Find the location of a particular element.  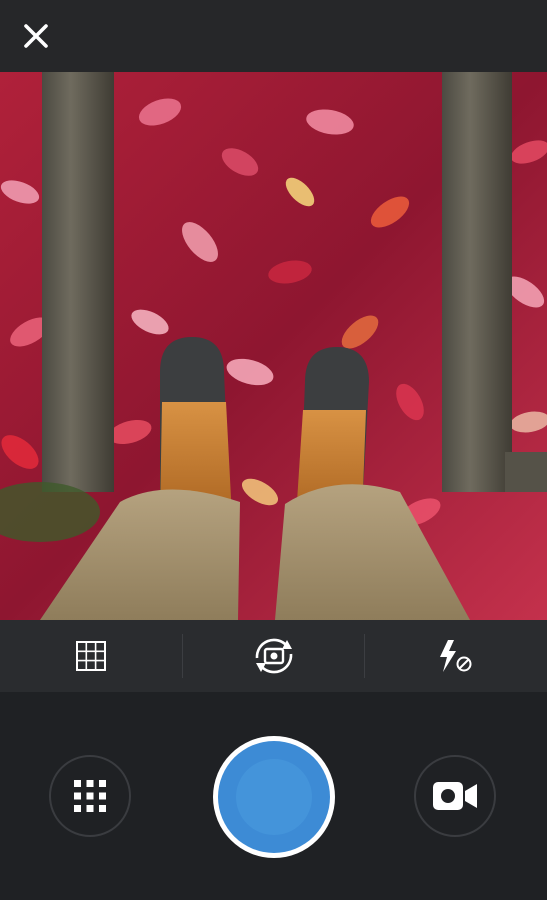

gallery-grid-icon is located at coordinates (90, 796).